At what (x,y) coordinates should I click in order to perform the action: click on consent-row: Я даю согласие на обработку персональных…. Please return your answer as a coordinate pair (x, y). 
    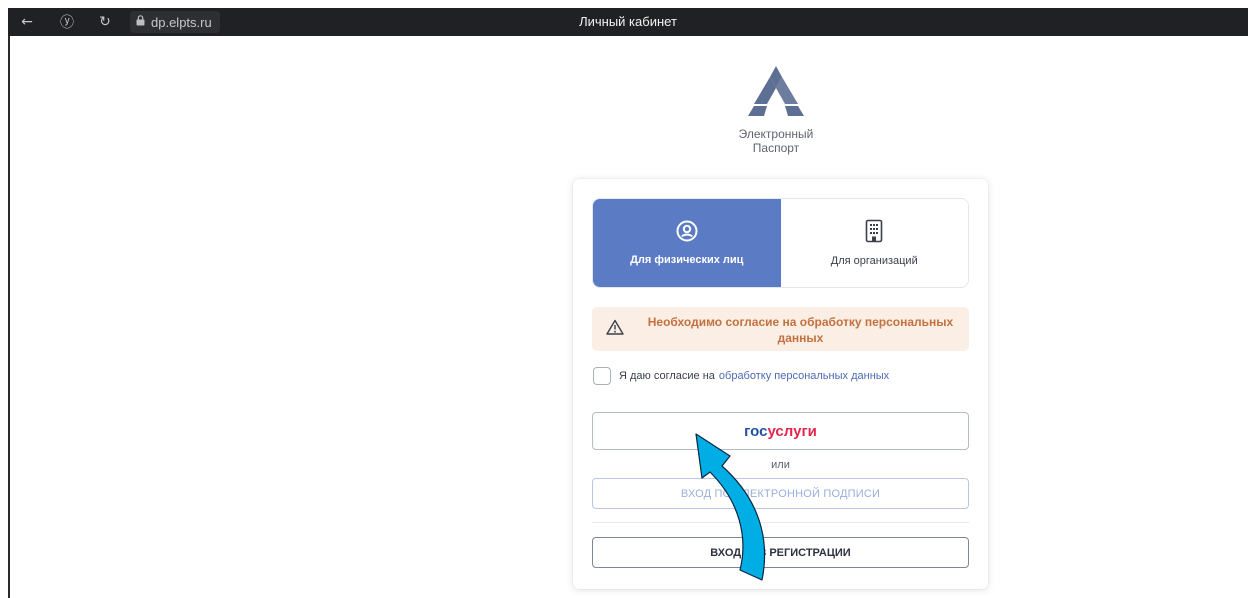
    Looking at the image, I should click on (741, 376).